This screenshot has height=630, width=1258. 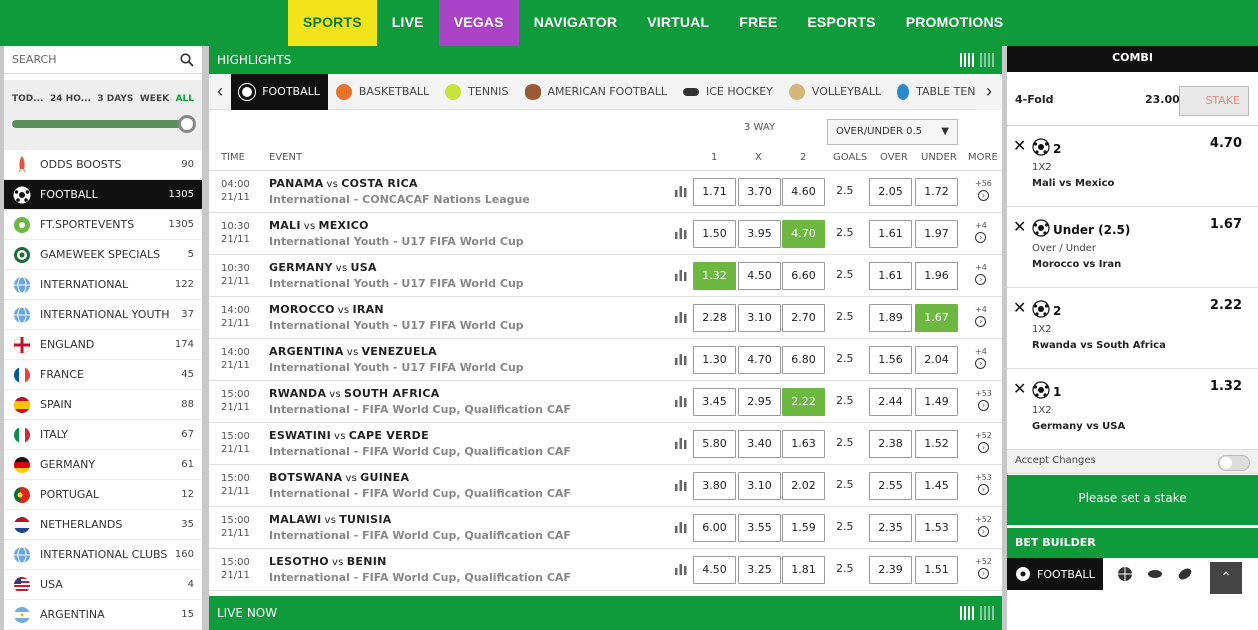 What do you see at coordinates (714, 360) in the screenshot?
I see `odds-button-o1: 1.30` at bounding box center [714, 360].